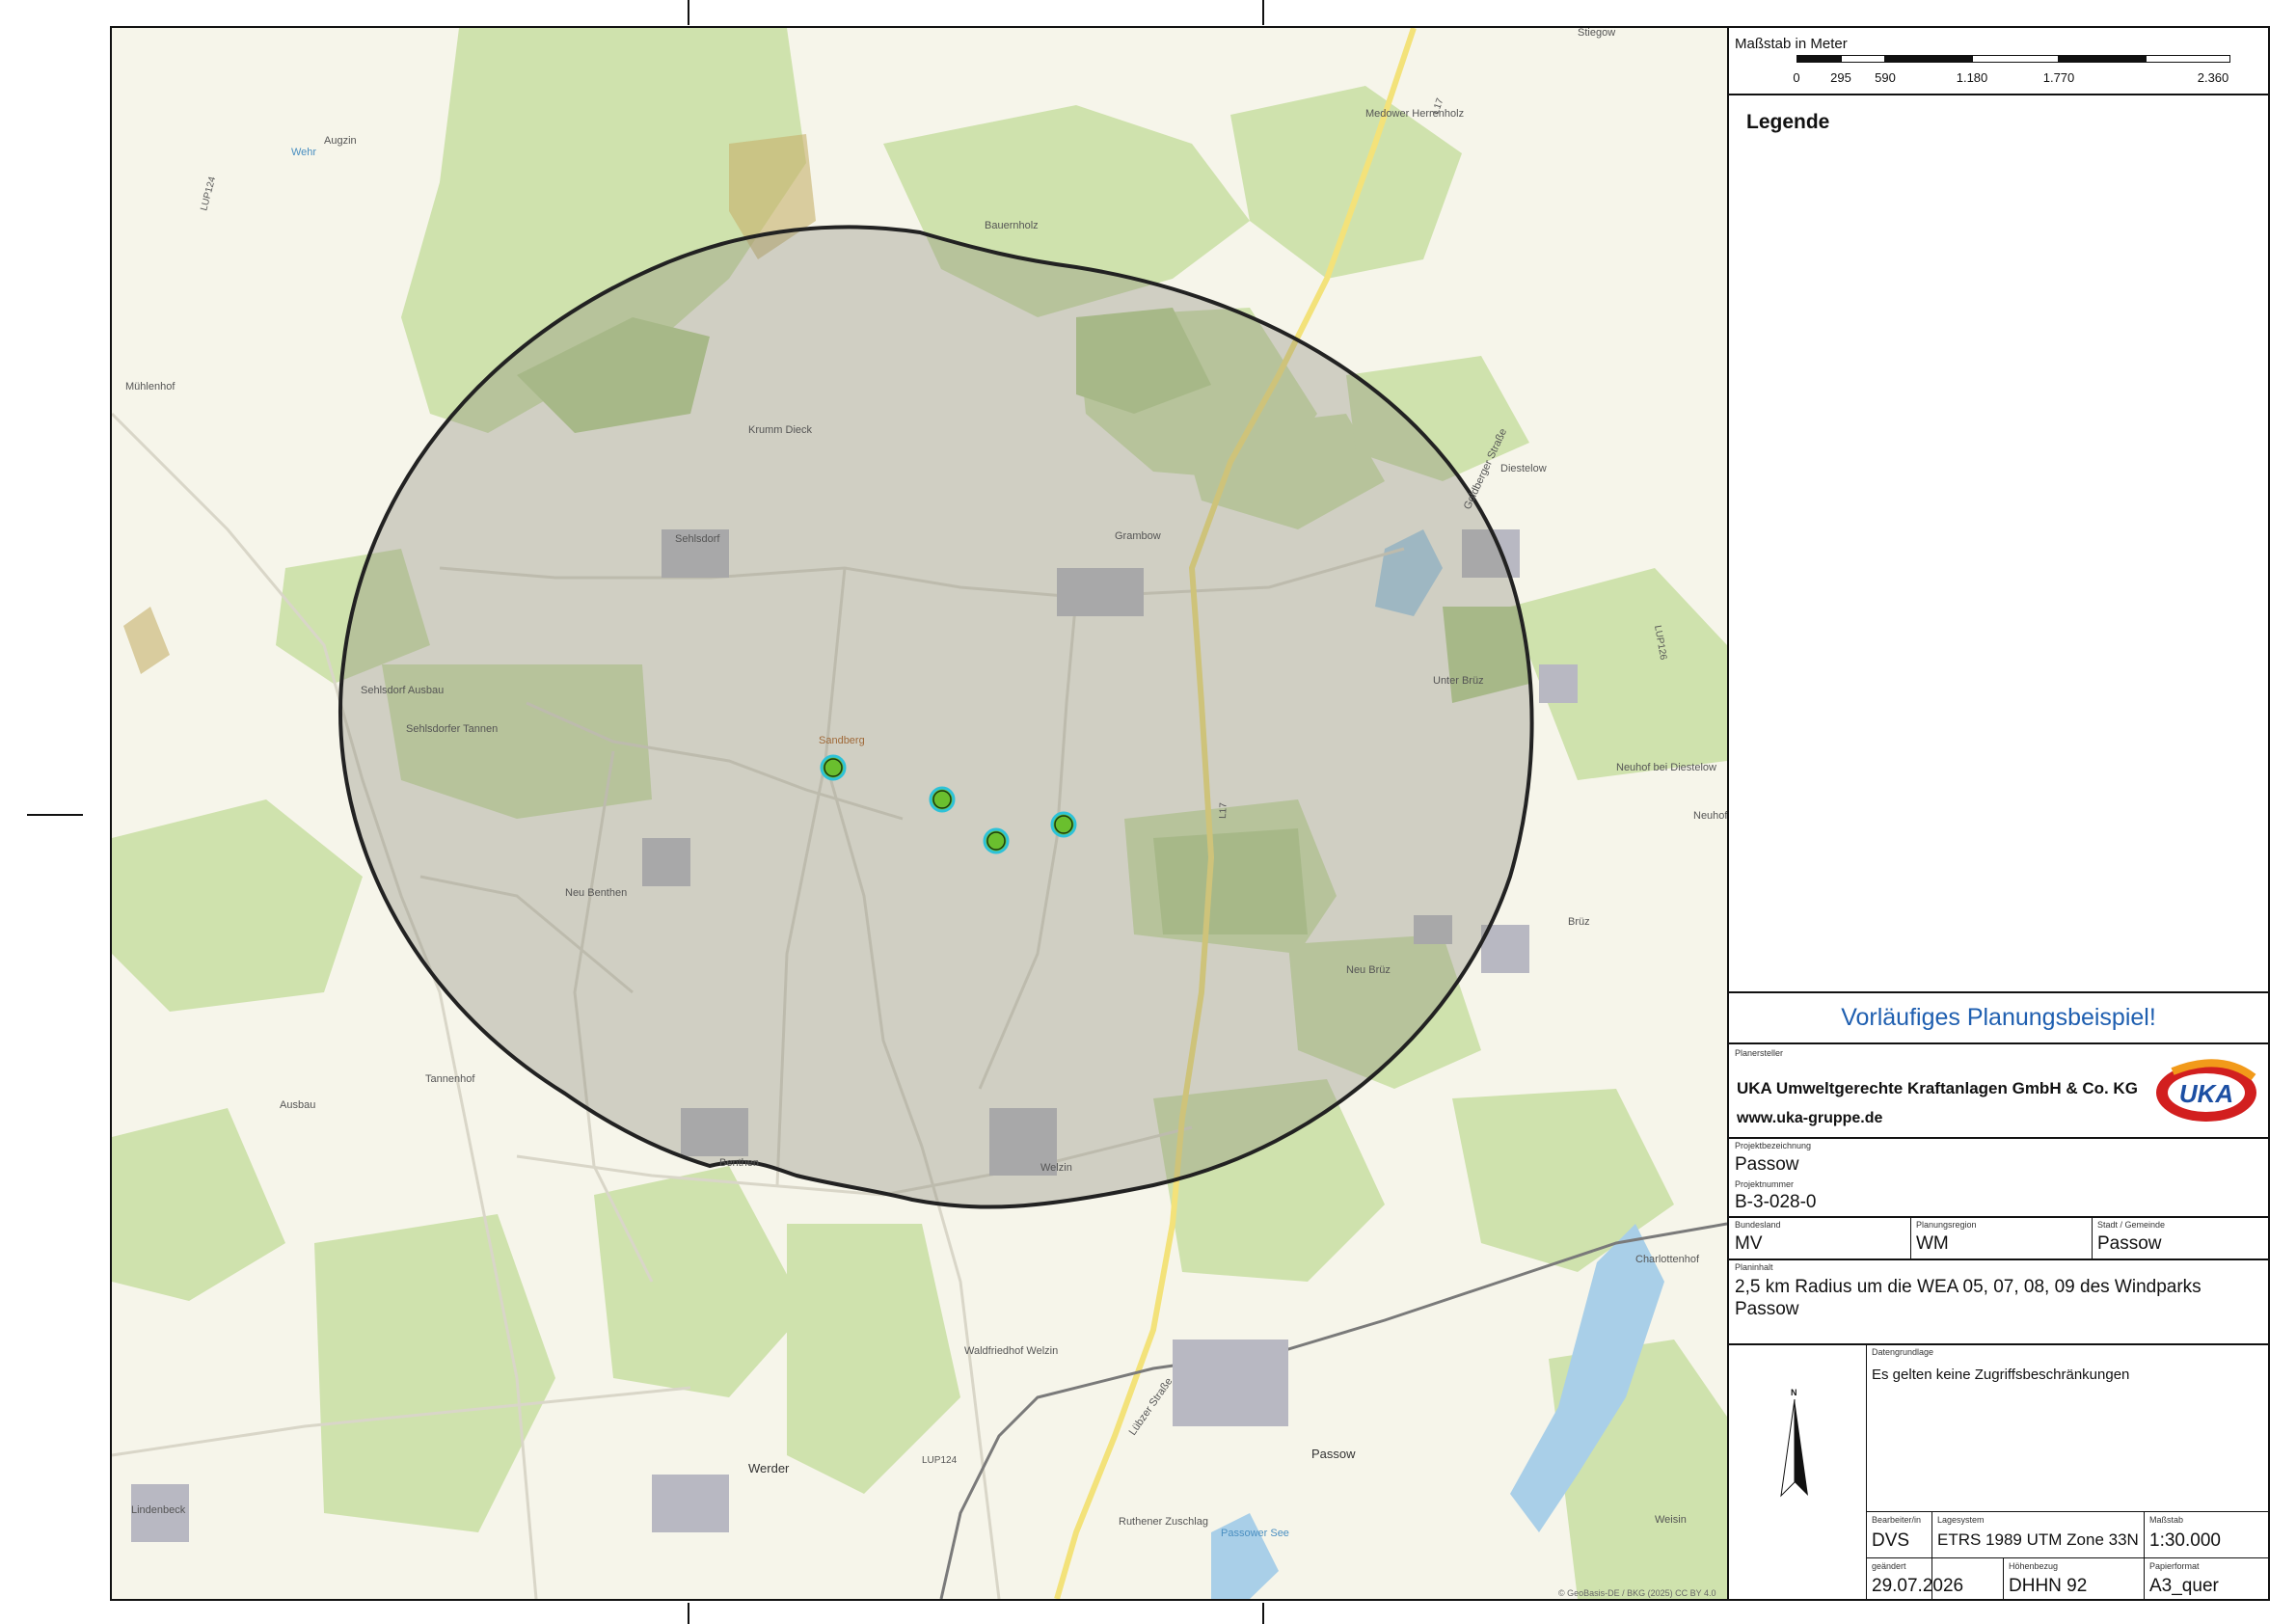  I want to click on lagesystem-value: ETRS 1989 UTM Zone 33N, so click(2038, 1539).